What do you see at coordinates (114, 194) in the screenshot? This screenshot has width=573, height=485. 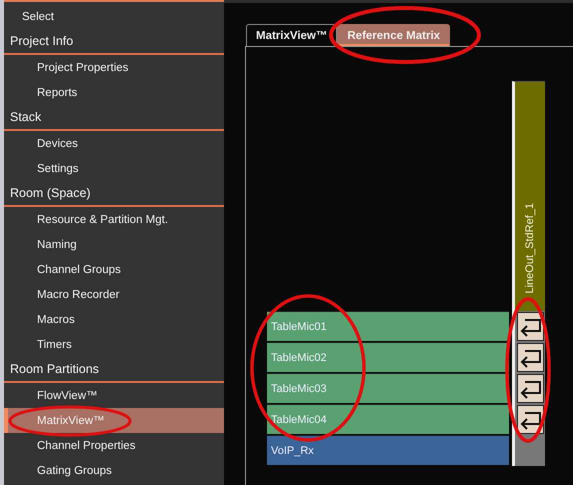 I see `section-header: Room (Space)` at bounding box center [114, 194].